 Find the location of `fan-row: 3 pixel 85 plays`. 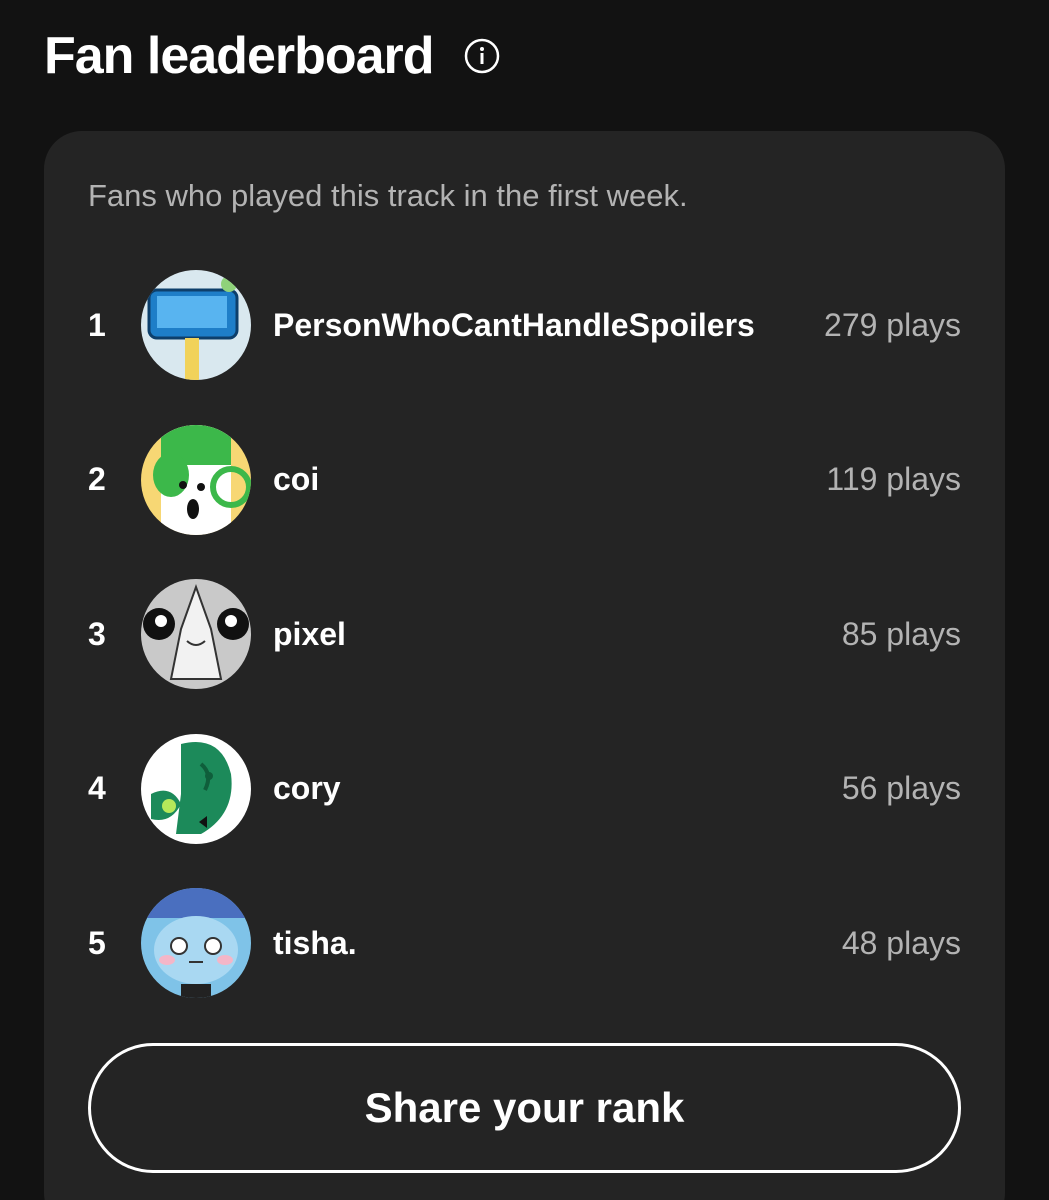

fan-row: 3 pixel 85 plays is located at coordinates (524, 634).